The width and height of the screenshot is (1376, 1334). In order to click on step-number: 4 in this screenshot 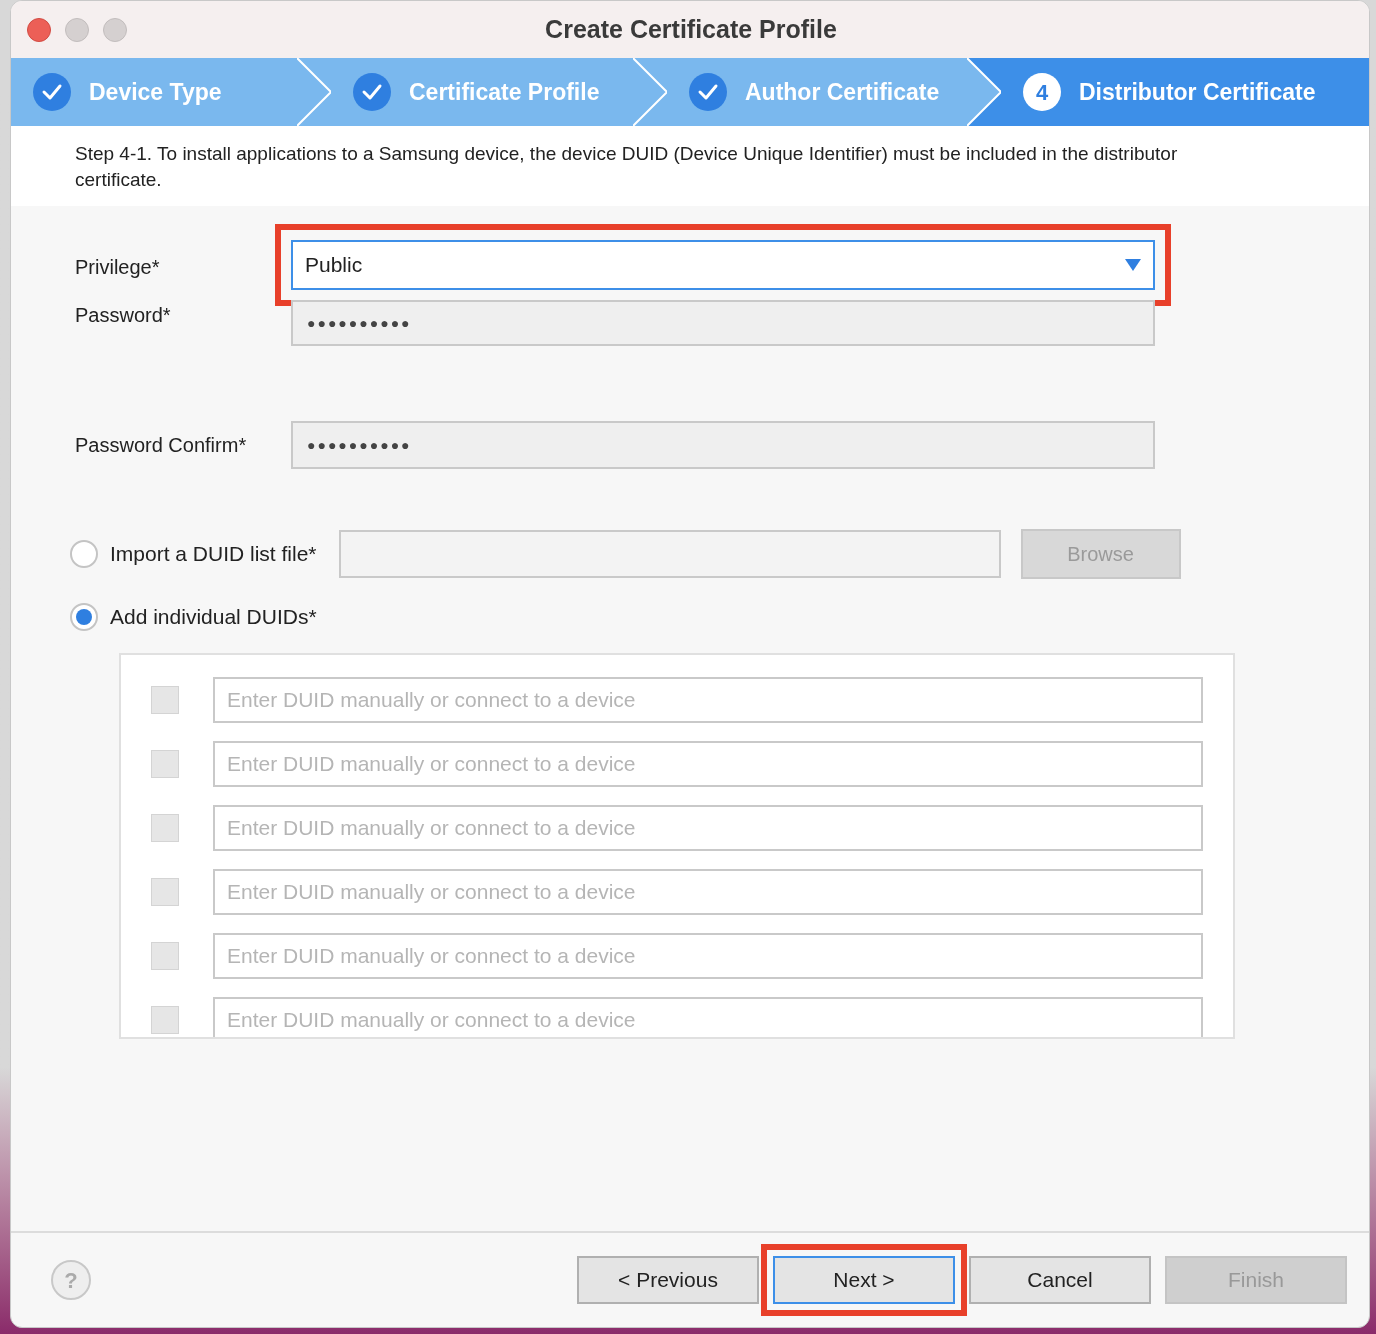, I will do `click(1042, 92)`.